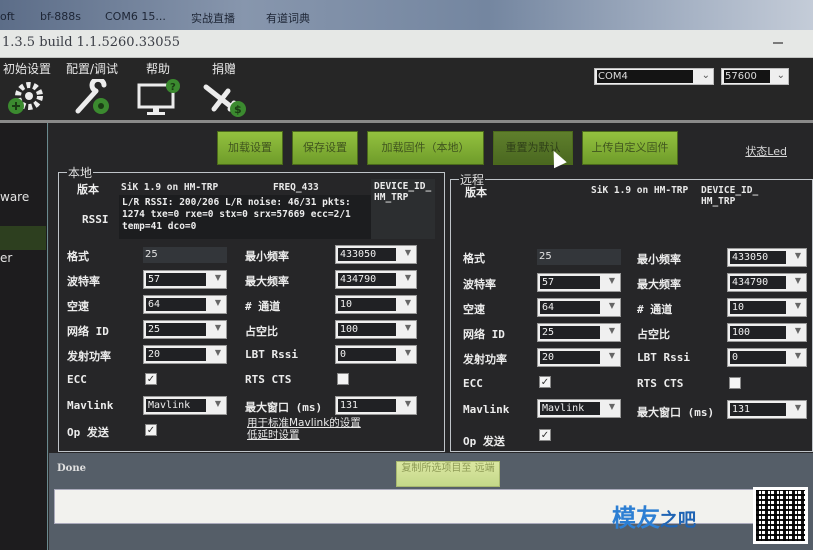  I want to click on com-port-select: COM4 ⌄, so click(654, 76).